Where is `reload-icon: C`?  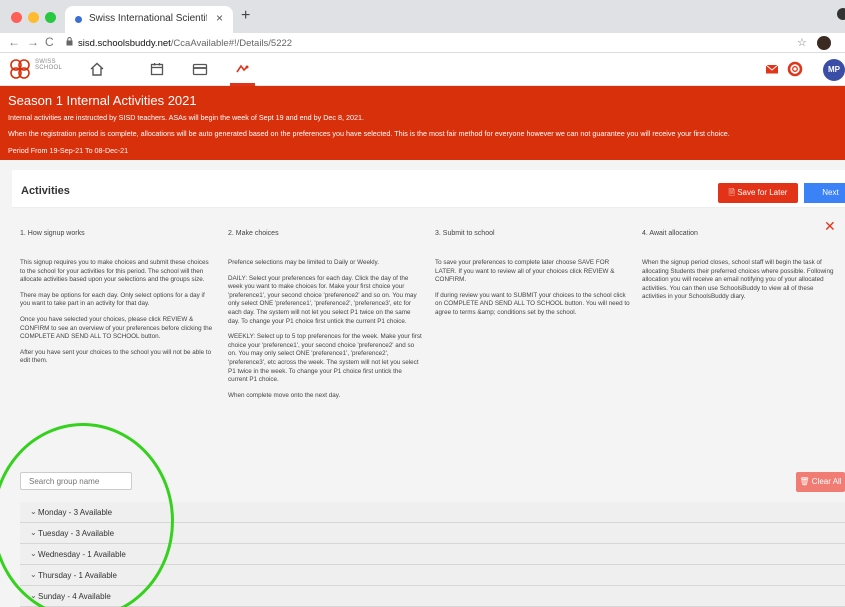
reload-icon: C is located at coordinates (49, 42).